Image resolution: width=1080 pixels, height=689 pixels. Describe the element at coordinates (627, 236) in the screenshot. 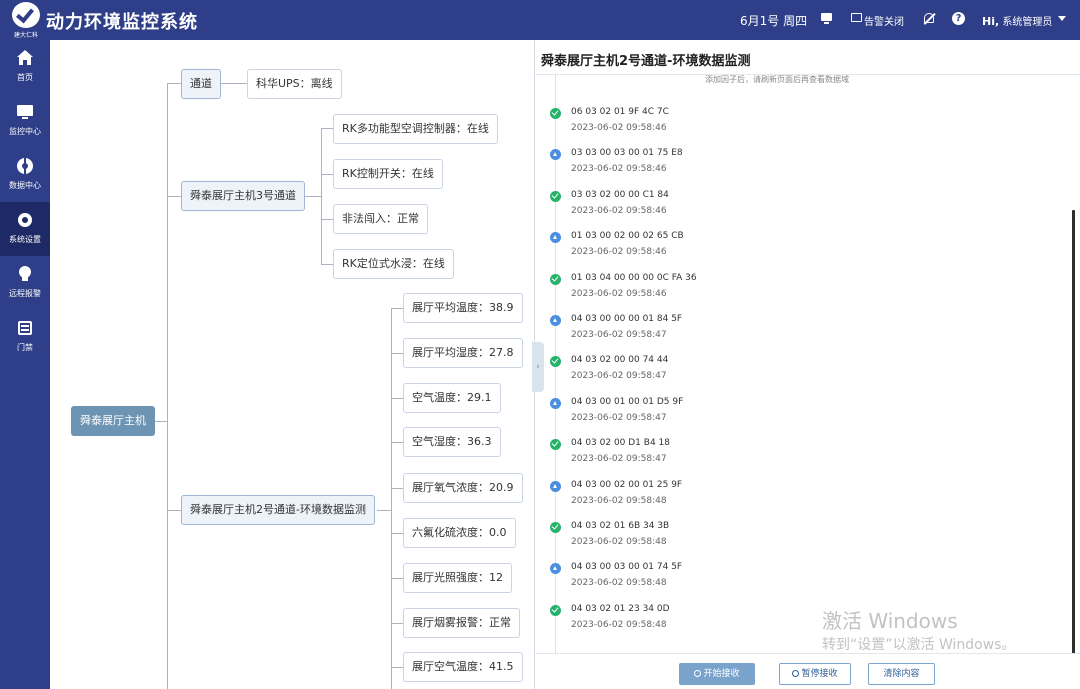

I see `log-hex-frame: 01 03 00 02 00 02 65 CB` at that location.